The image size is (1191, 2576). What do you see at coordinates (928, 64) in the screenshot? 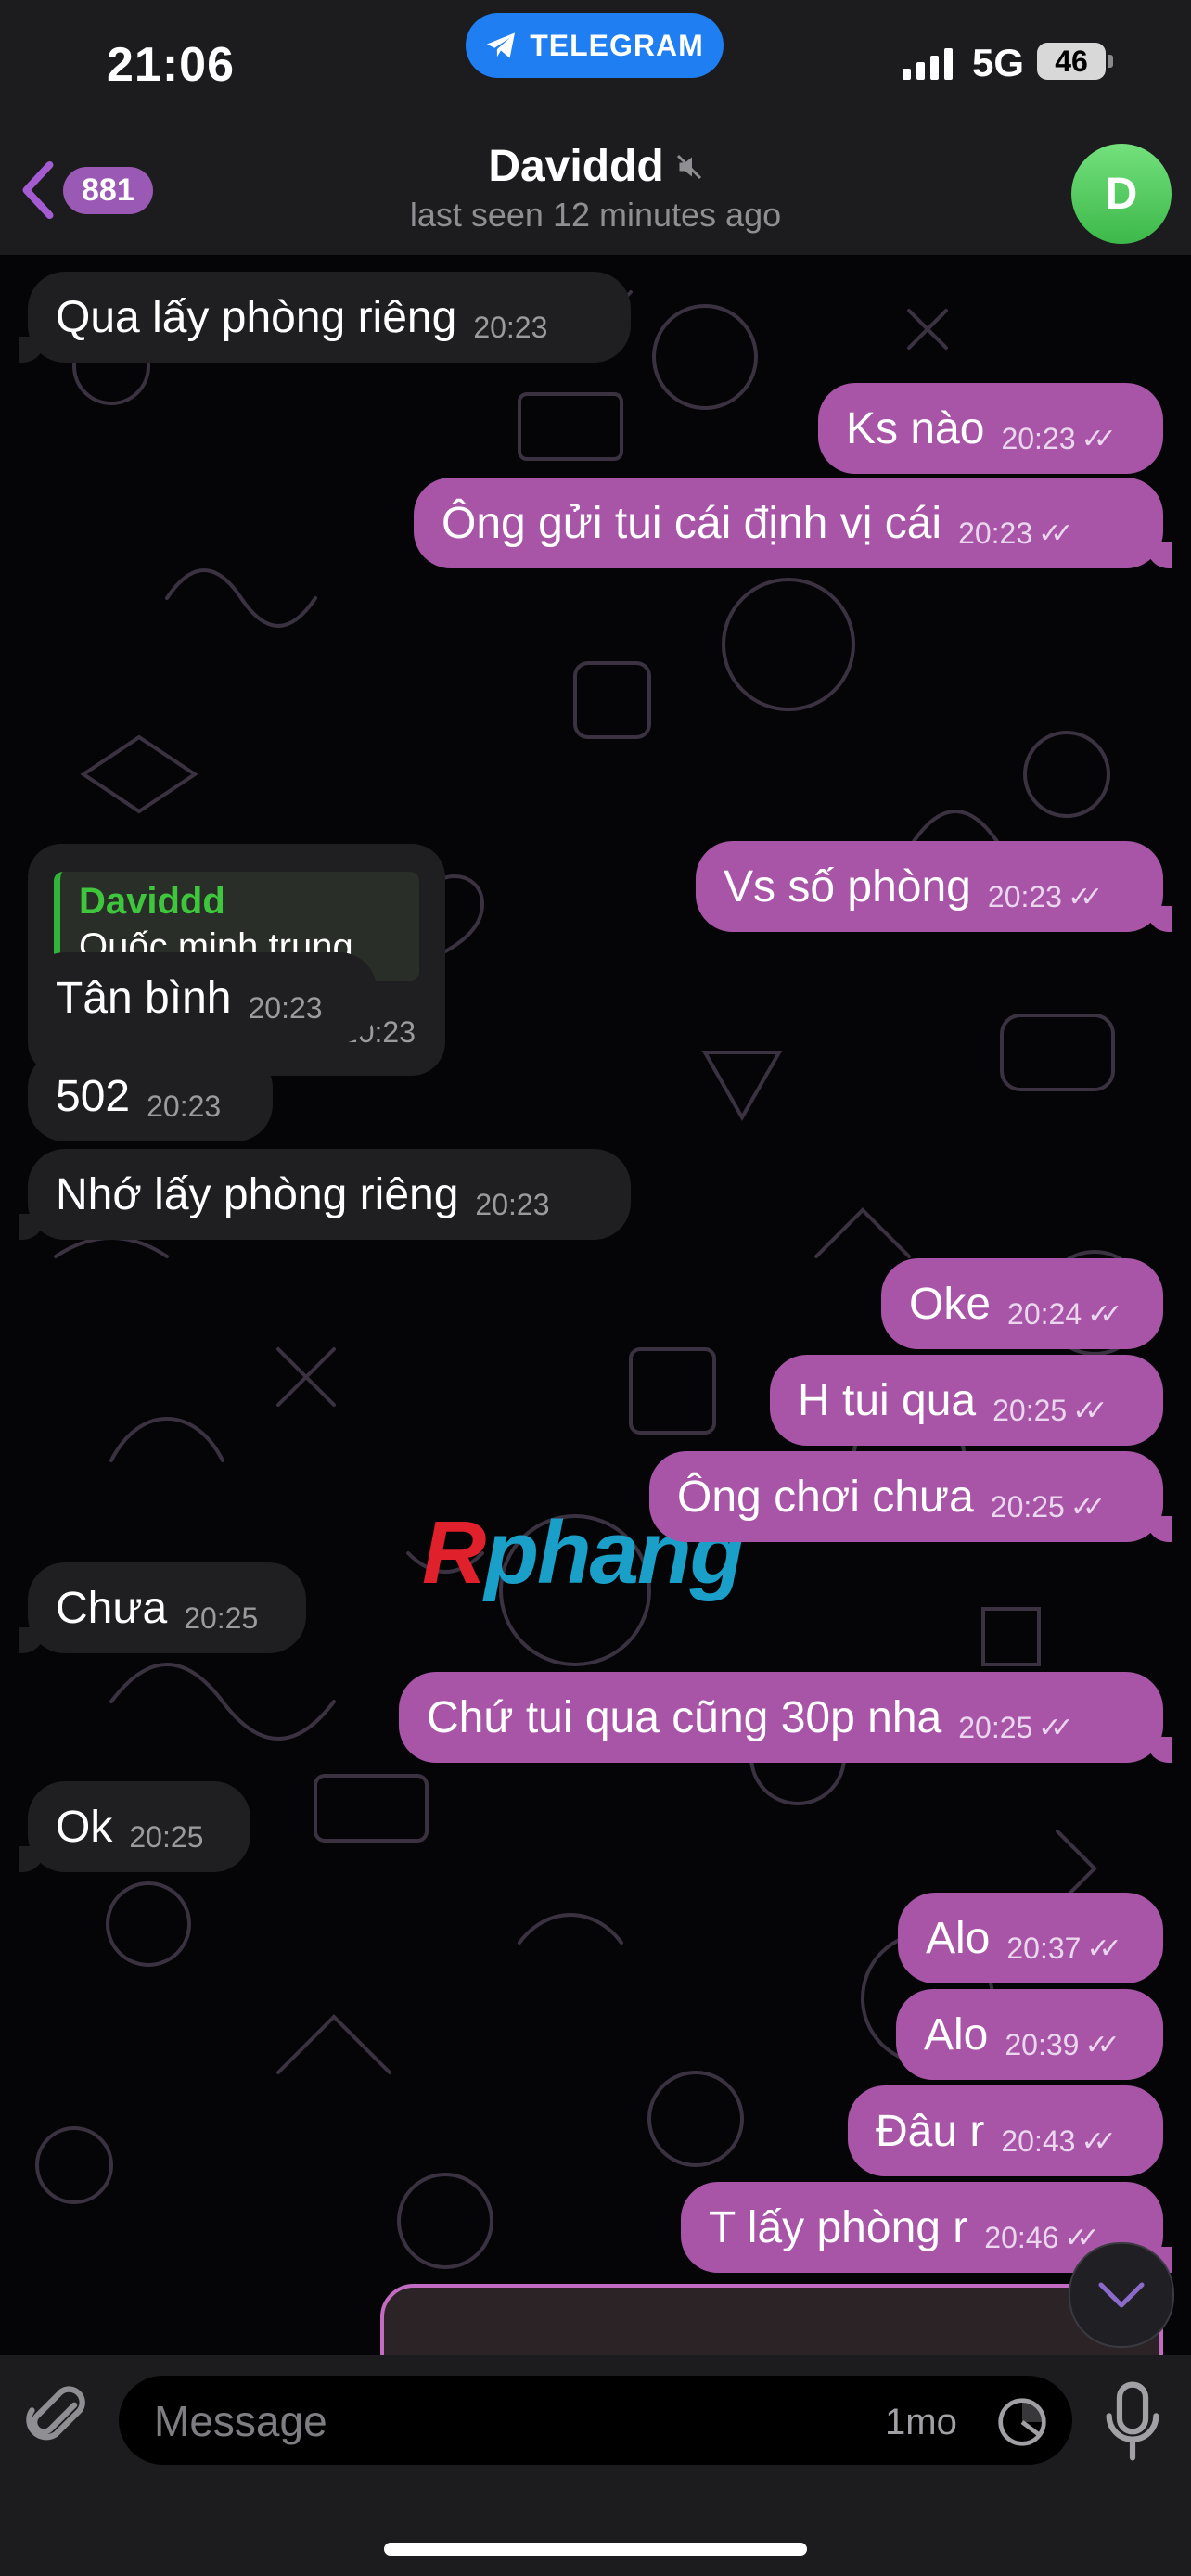
I see `signal-icon` at bounding box center [928, 64].